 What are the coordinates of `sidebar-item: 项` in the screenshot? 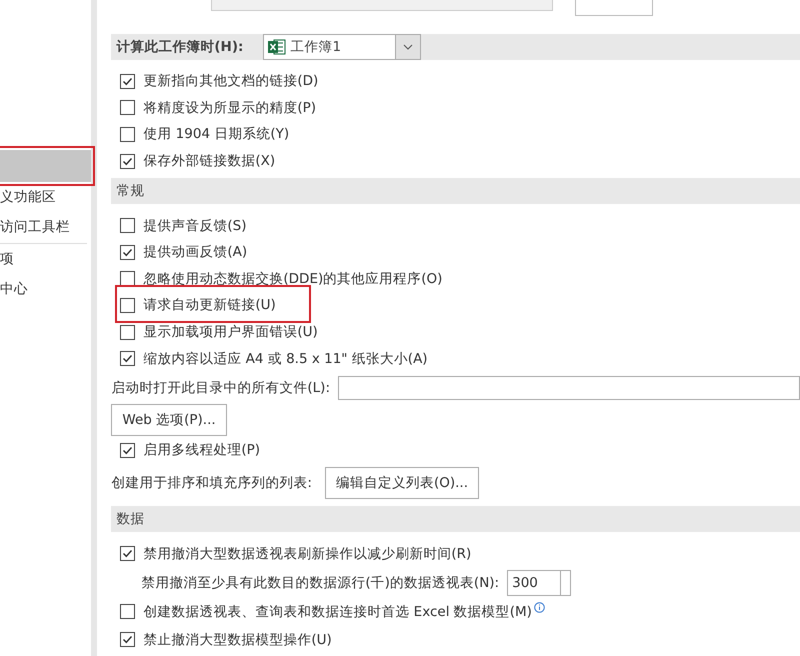 It's located at (46, 259).